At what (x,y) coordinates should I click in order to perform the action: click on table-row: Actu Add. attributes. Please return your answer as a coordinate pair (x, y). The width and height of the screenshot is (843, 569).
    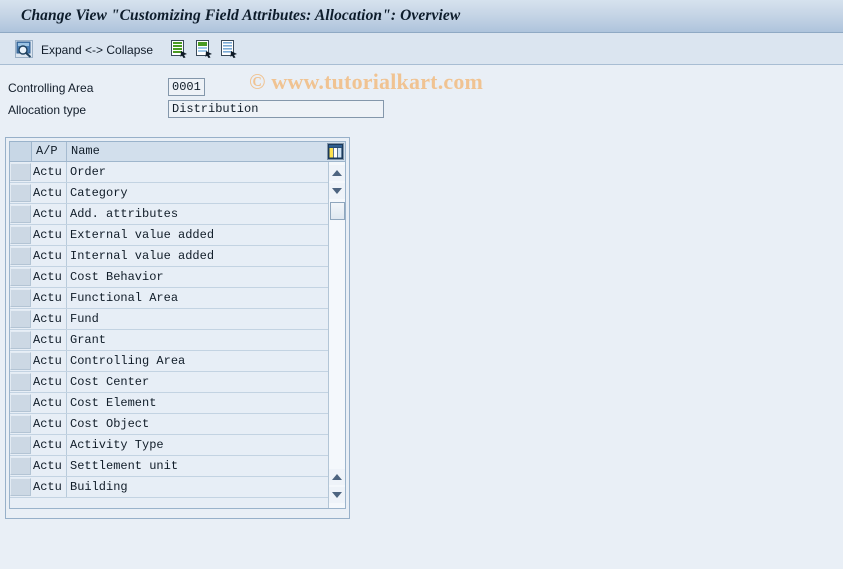
    Looking at the image, I should click on (169, 214).